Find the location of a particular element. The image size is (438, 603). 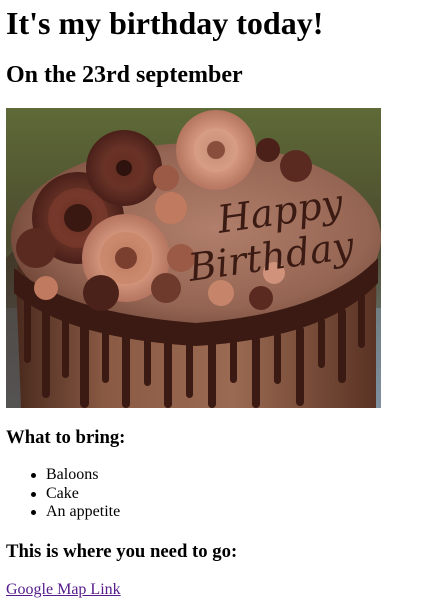

list-item: Baloons is located at coordinates (75, 475).